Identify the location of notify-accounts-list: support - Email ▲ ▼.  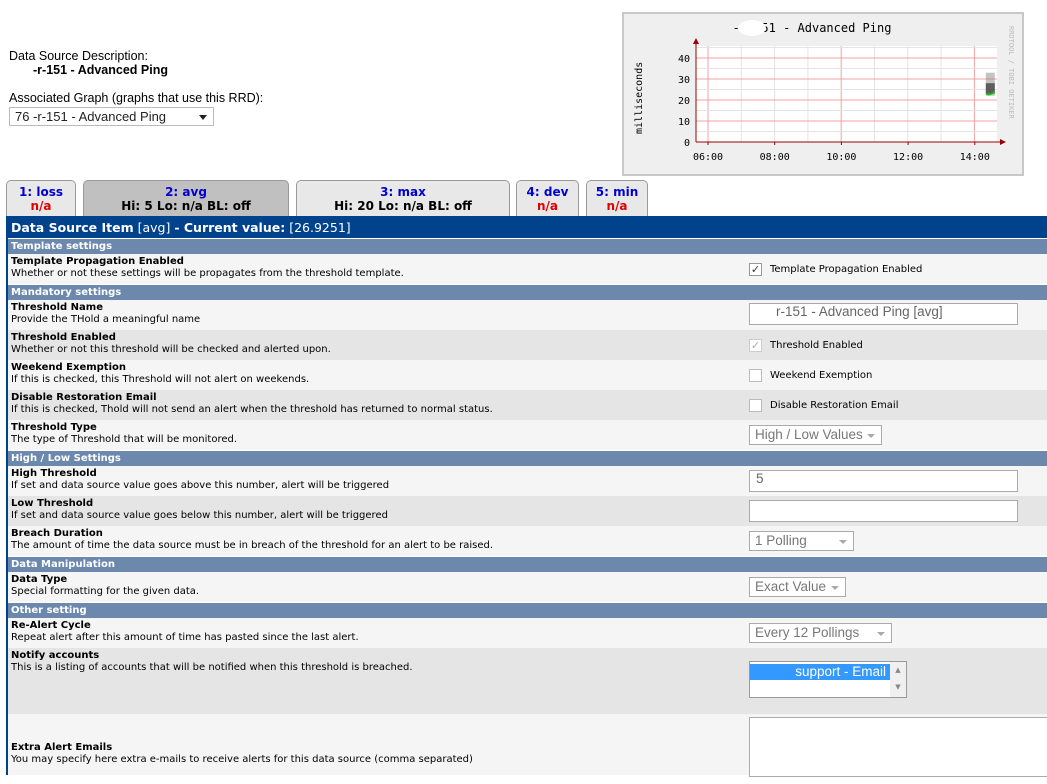
(828, 679).